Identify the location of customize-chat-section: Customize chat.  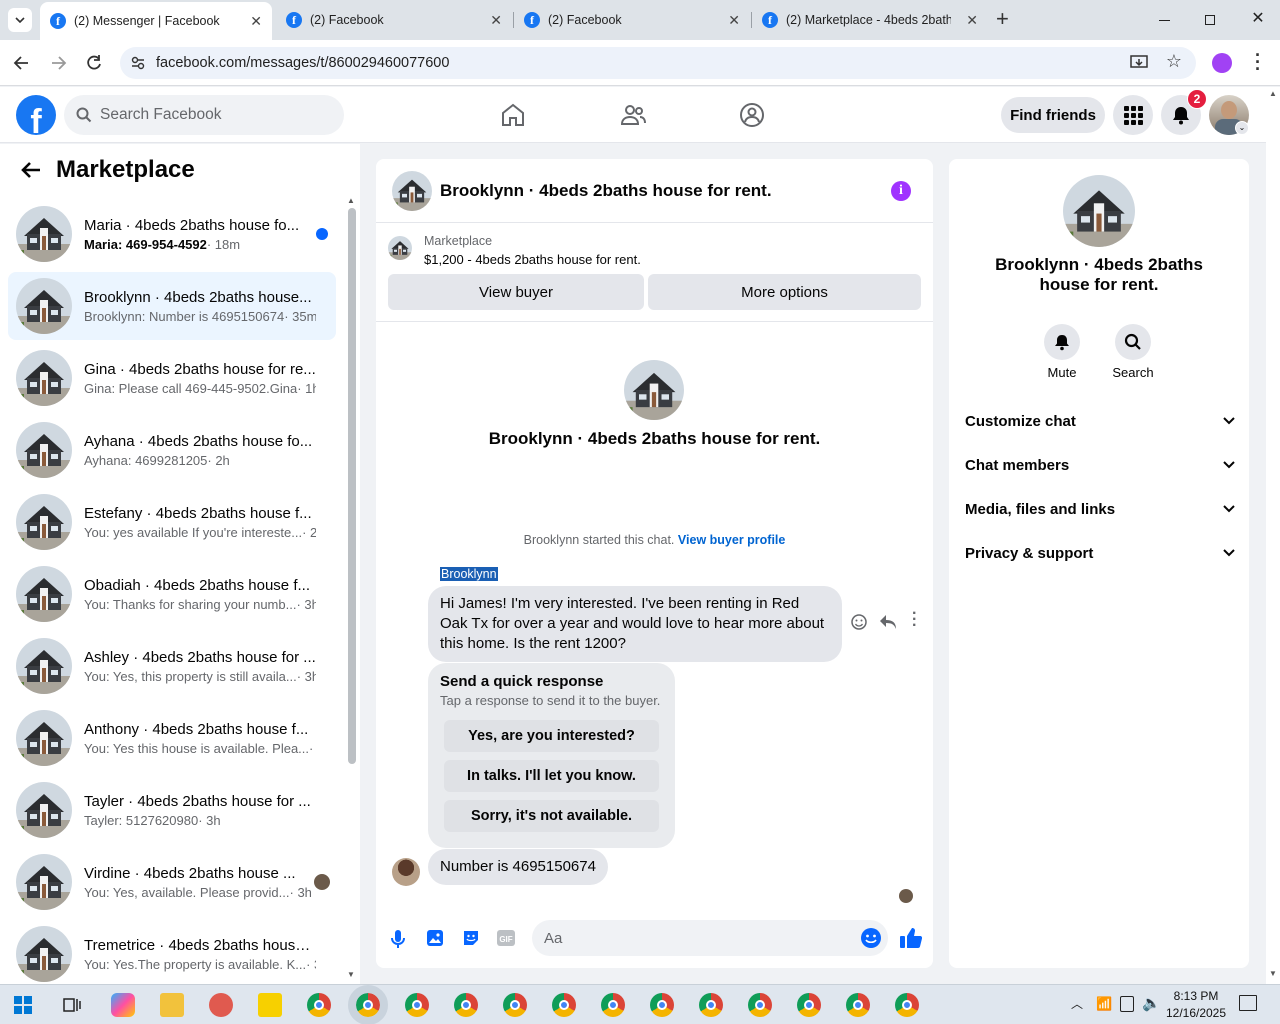
(1100, 421).